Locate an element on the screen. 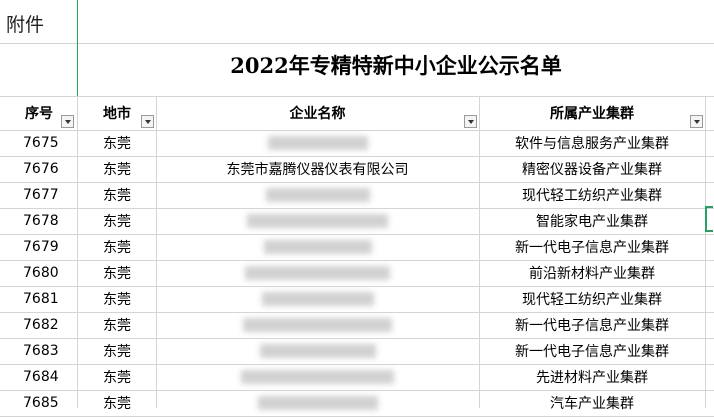 The image size is (714, 417). table-row: 7675 东莞 软件与信息服务产业集群 is located at coordinates (357, 143).